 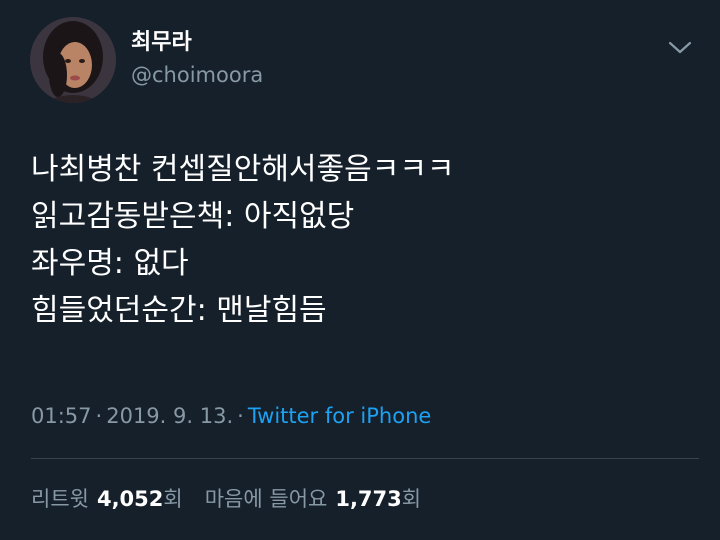 I want to click on likes-stat: 마음에 들어요 1,773회, so click(x=313, y=499).